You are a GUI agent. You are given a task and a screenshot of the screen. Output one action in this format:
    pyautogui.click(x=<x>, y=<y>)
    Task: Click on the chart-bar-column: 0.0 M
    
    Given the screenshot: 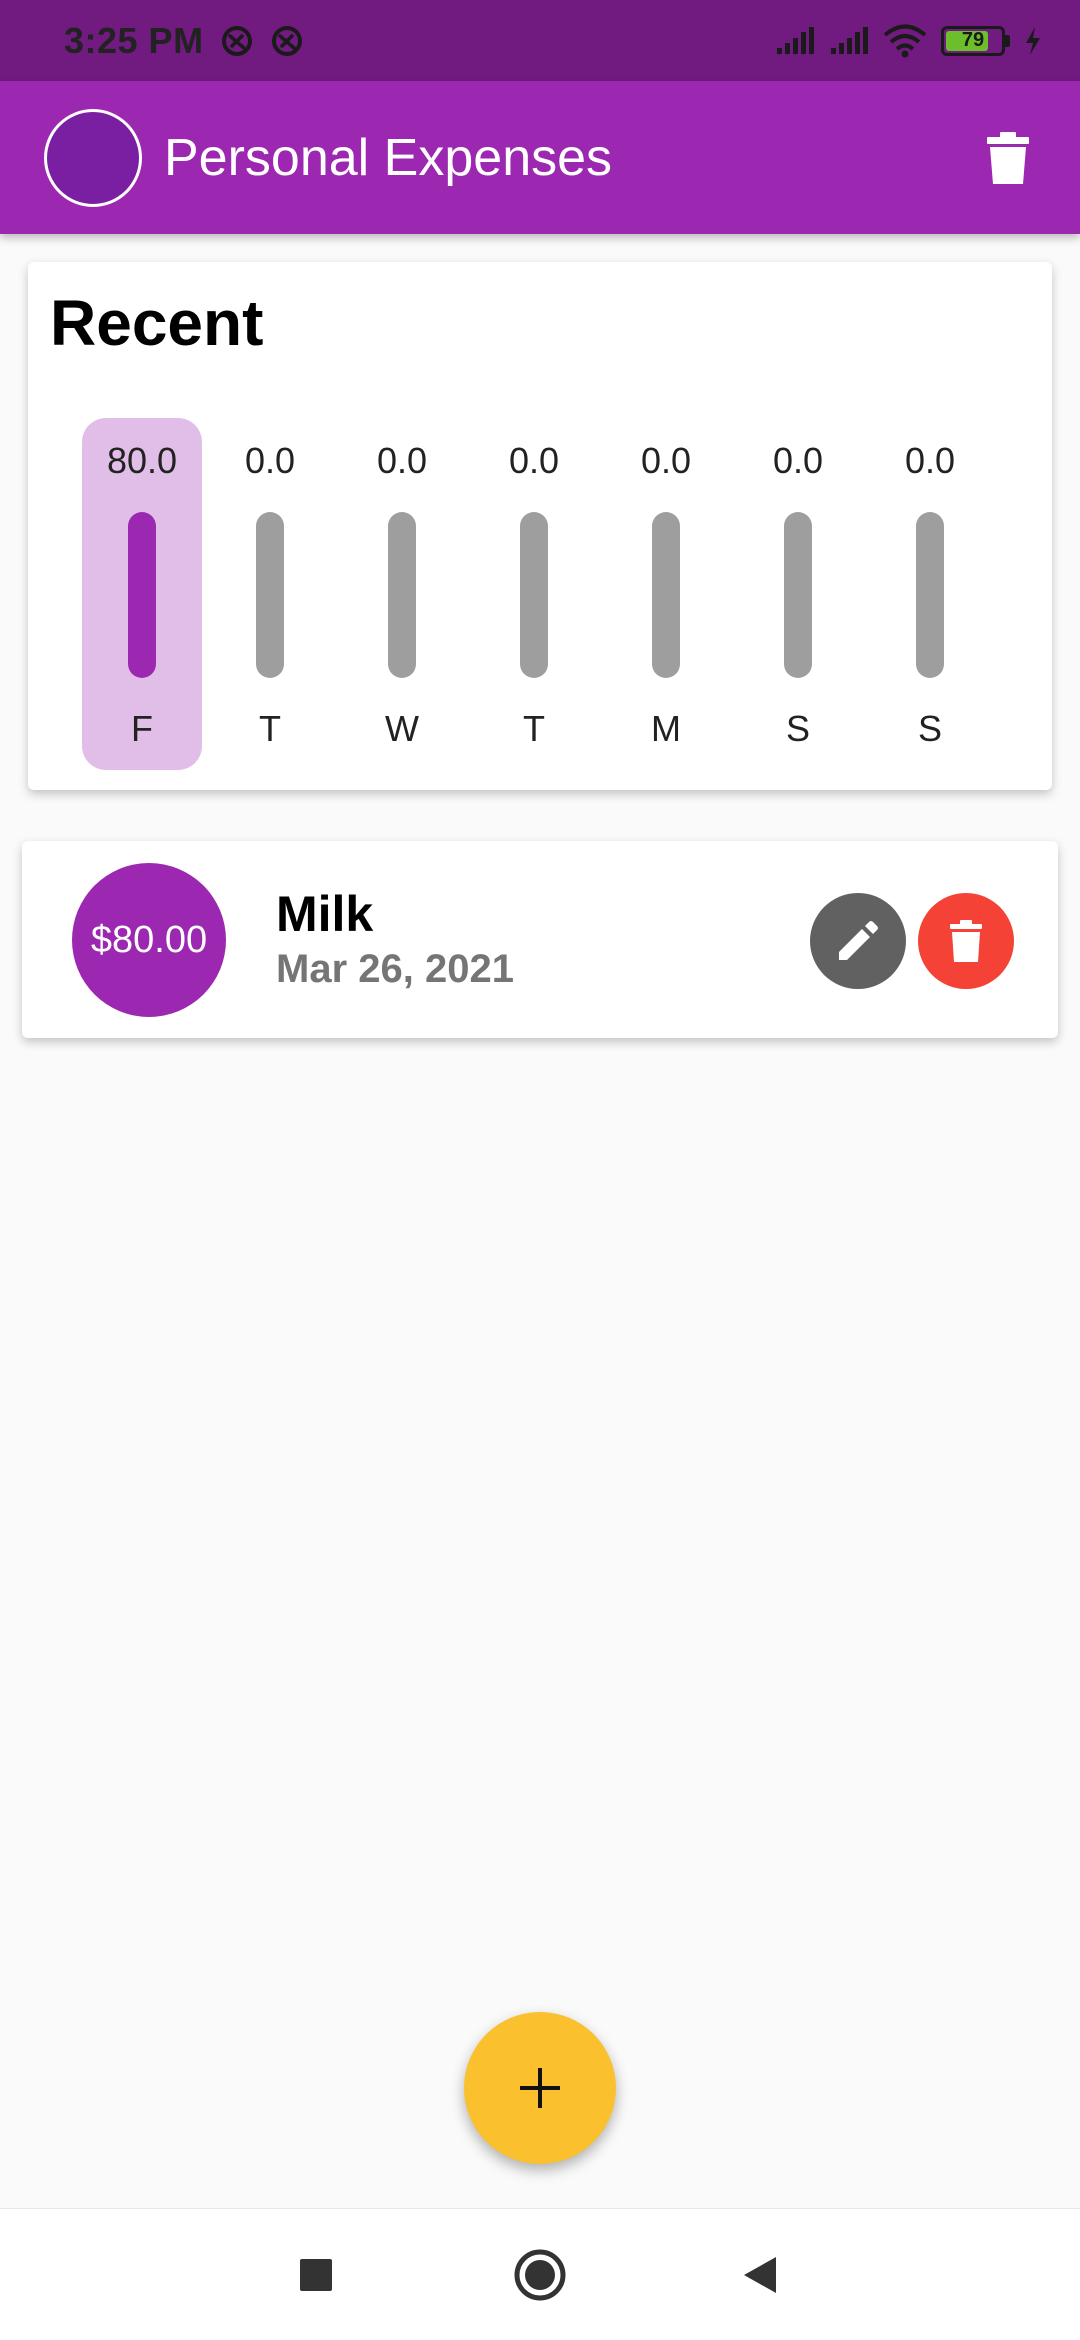 What is the action you would take?
    pyautogui.click(x=666, y=594)
    